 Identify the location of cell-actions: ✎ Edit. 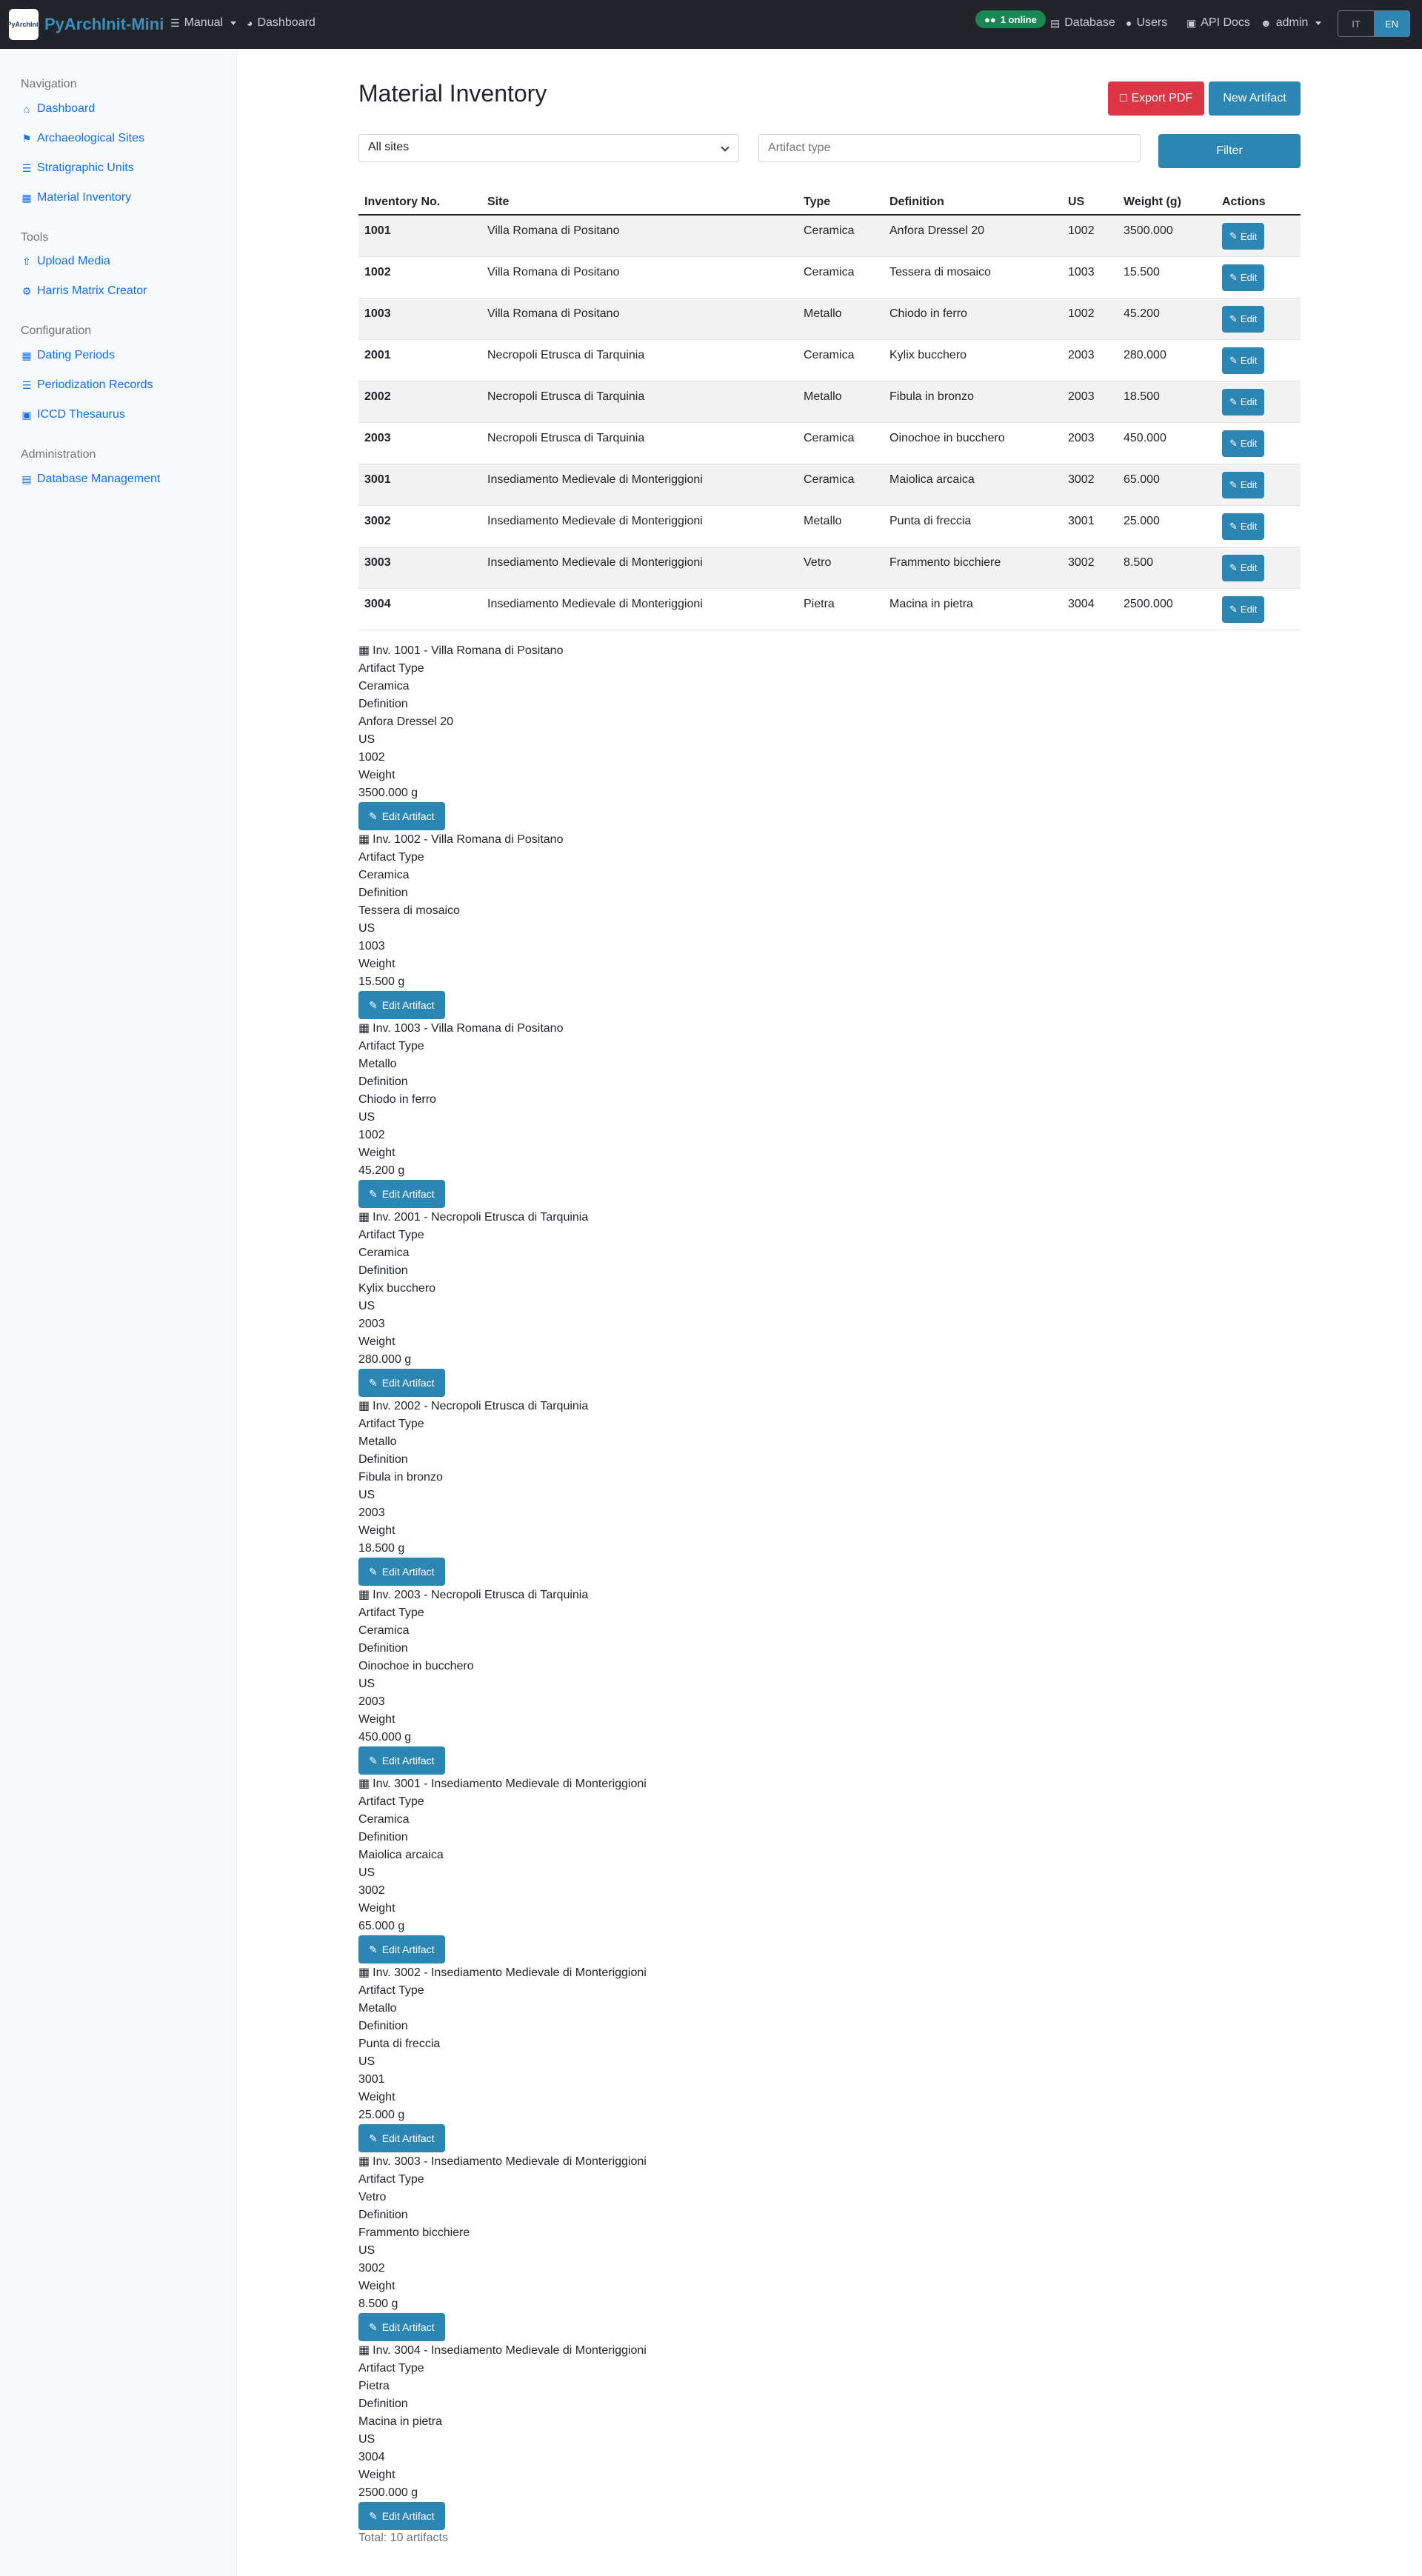
(1258, 236).